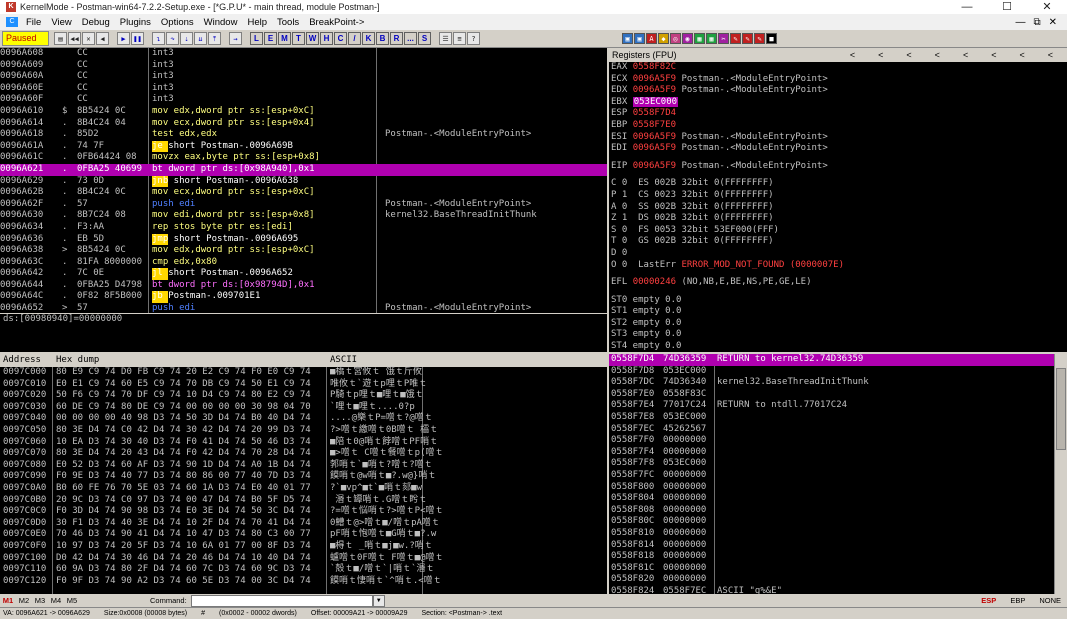 The width and height of the screenshot is (1067, 619). I want to click on command-dropdown-icon: ▼, so click(378, 600).